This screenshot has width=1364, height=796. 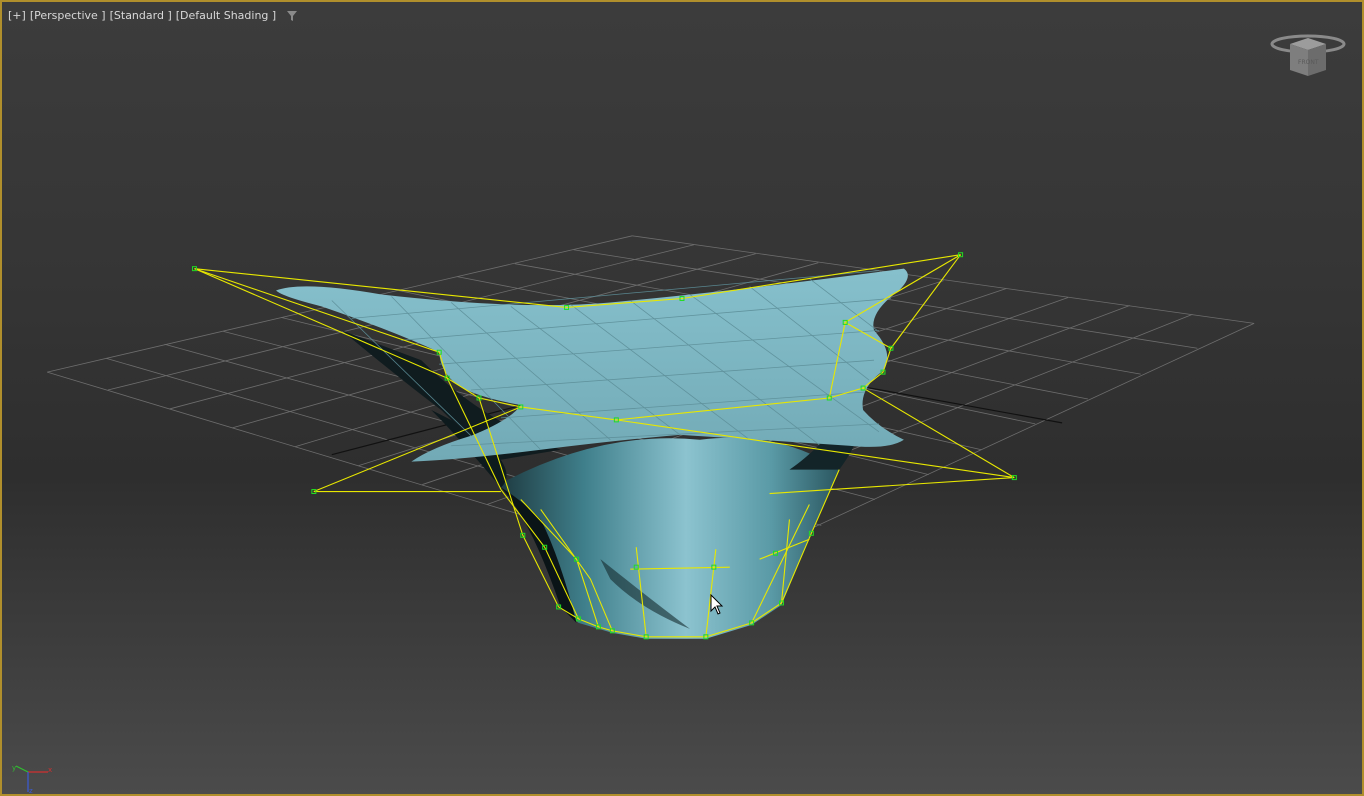 What do you see at coordinates (1308, 62) in the screenshot?
I see `viewcube-face-label: FRONT` at bounding box center [1308, 62].